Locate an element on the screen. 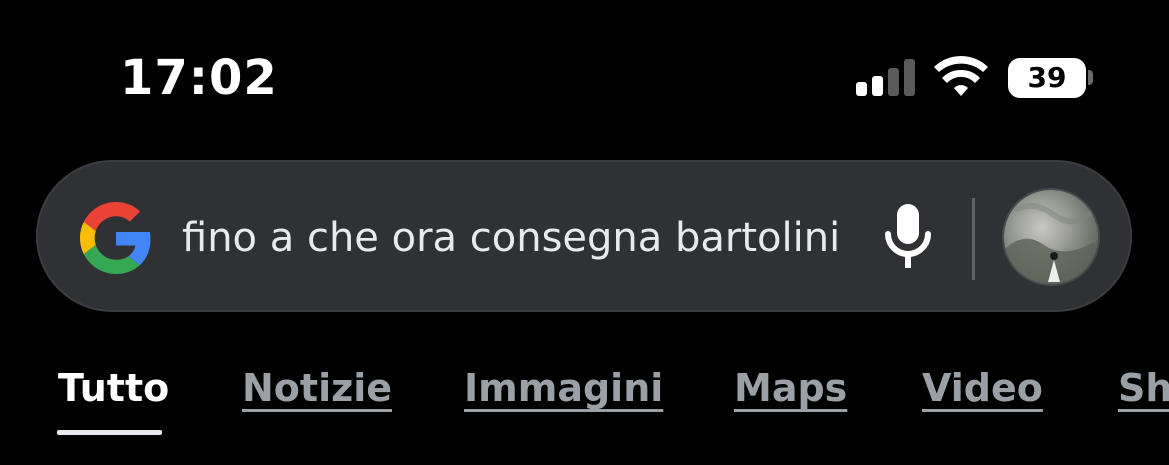  tab-shopping: Sh is located at coordinates (1143, 388).